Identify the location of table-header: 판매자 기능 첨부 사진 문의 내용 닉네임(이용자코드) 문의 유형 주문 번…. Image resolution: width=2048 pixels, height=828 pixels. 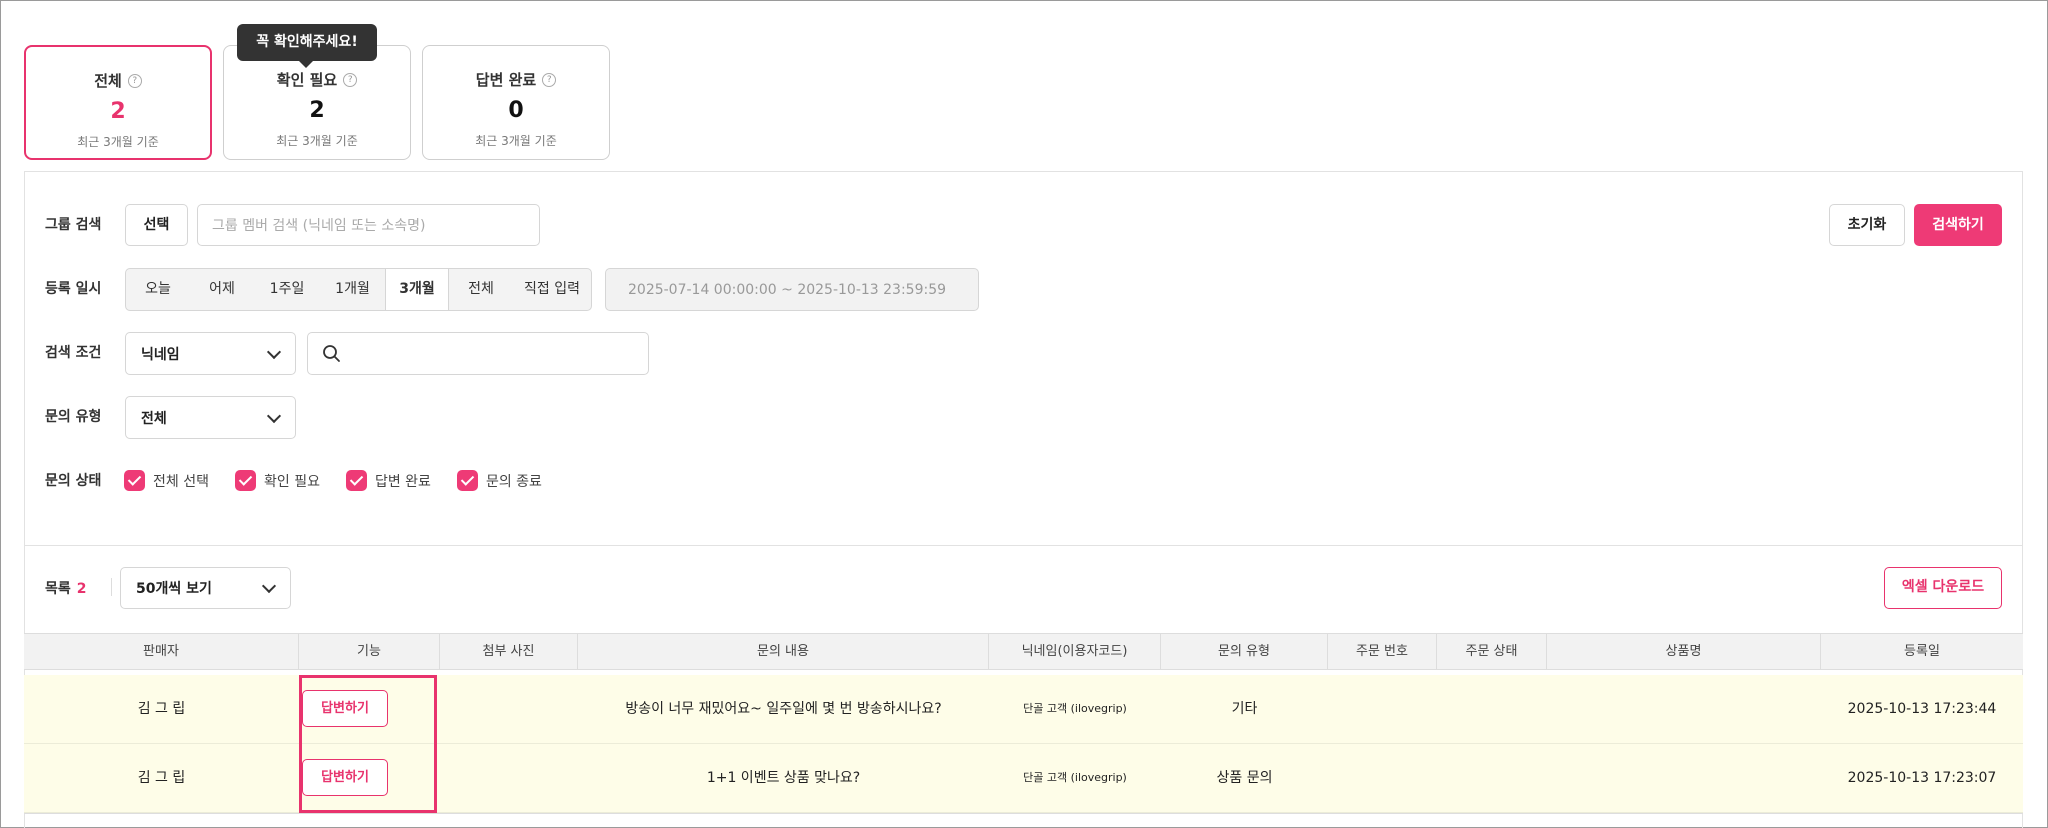
(1023, 651).